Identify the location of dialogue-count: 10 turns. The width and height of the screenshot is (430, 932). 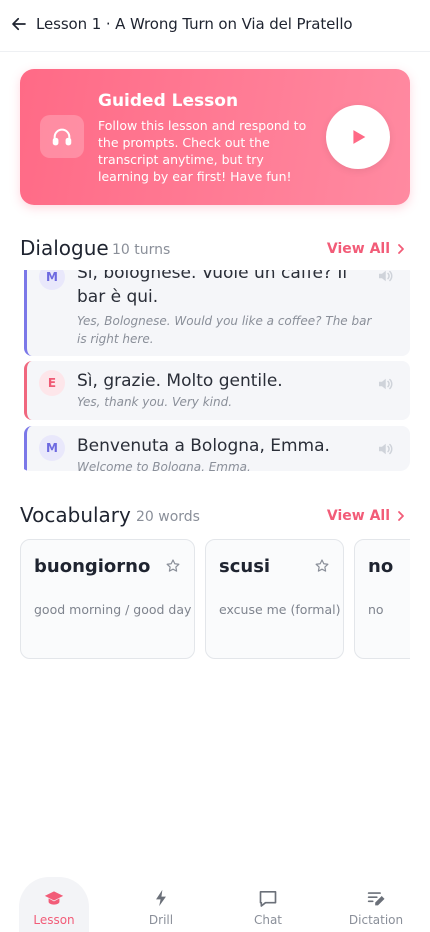
(141, 250).